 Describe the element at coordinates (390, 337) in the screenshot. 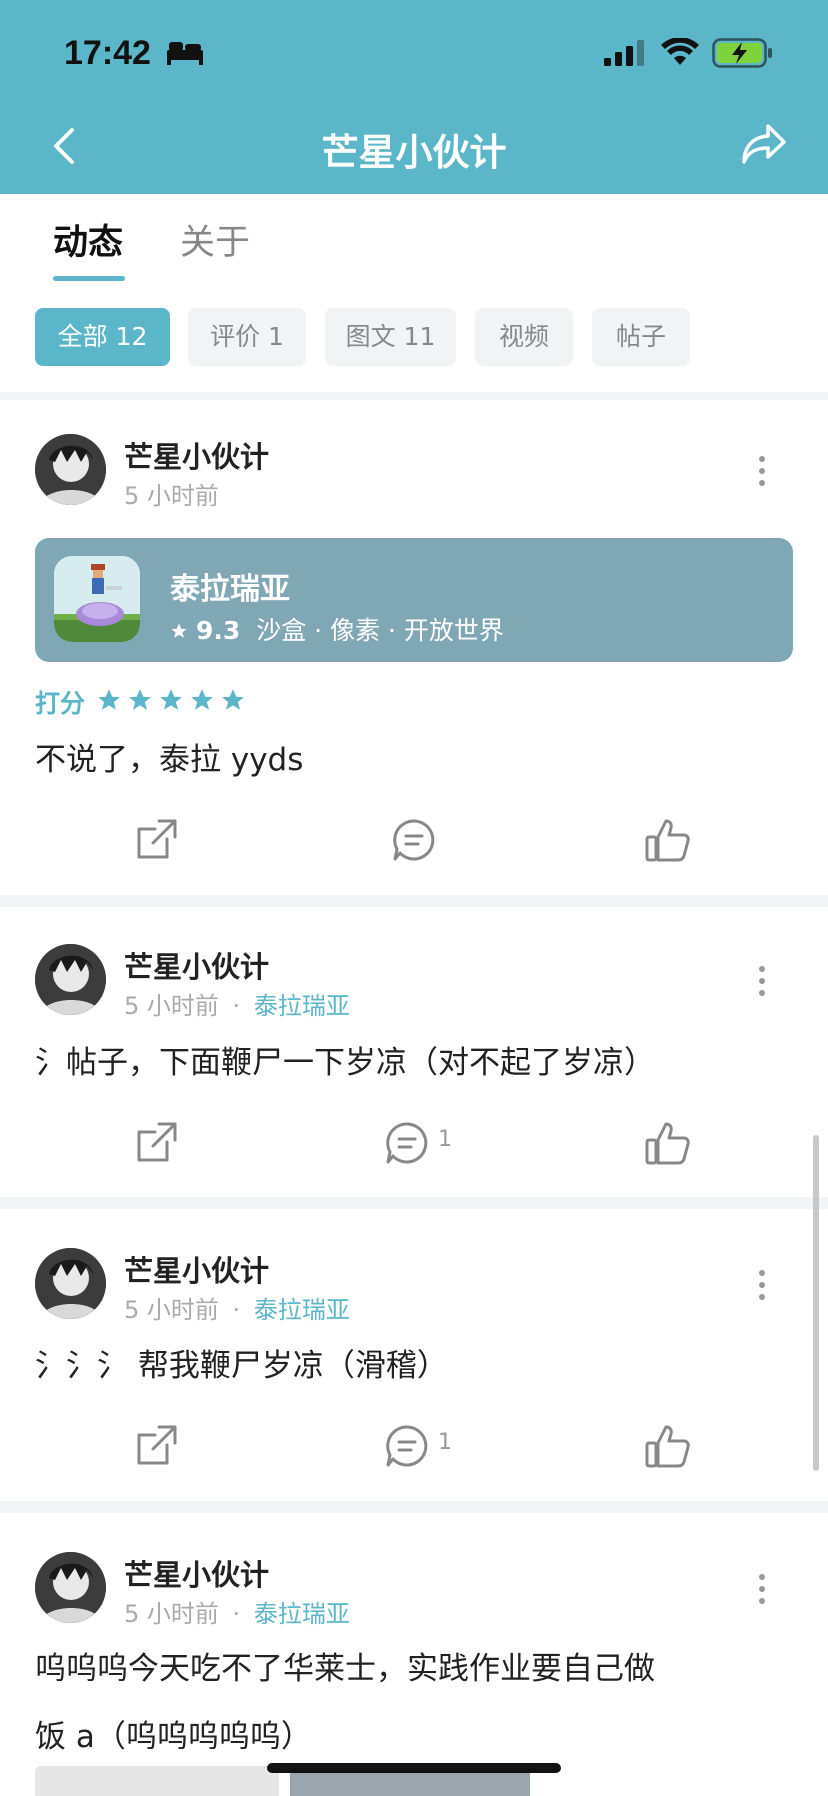

I see `filter-image-text: 图文 11` at that location.